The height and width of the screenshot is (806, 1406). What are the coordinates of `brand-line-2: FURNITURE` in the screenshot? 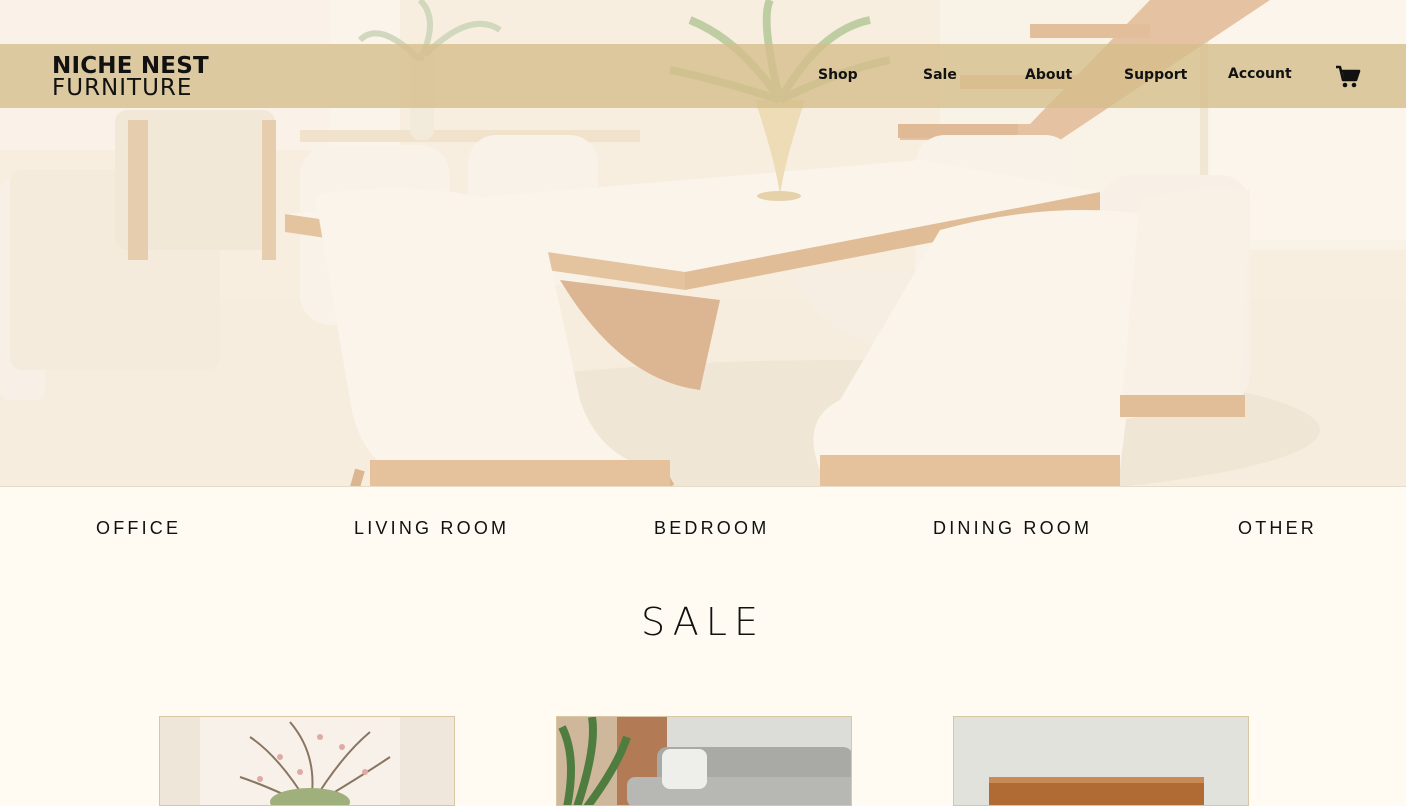 It's located at (122, 88).